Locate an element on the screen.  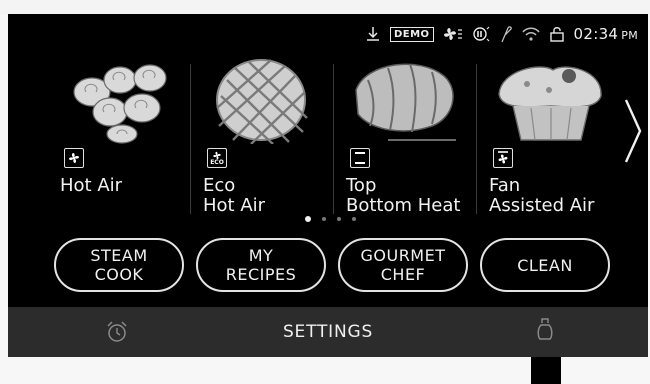
top-bottom-heat-icon is located at coordinates (360, 158).